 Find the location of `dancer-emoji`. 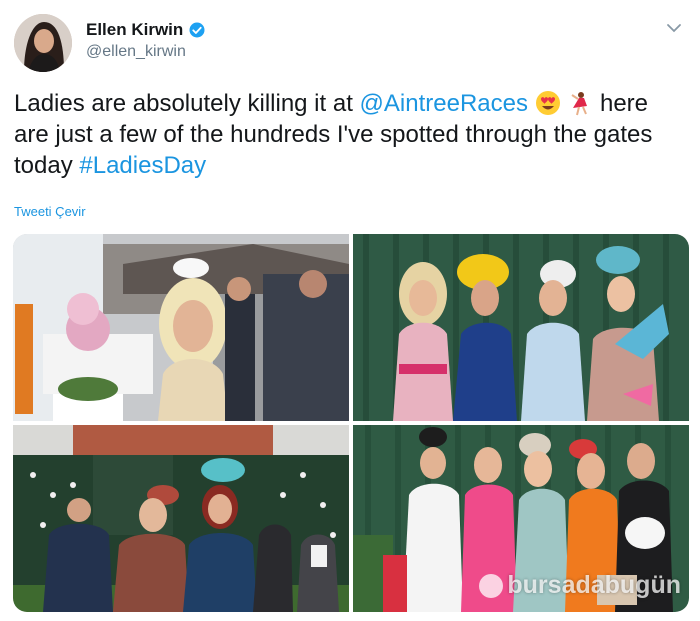

dancer-emoji is located at coordinates (579, 104).